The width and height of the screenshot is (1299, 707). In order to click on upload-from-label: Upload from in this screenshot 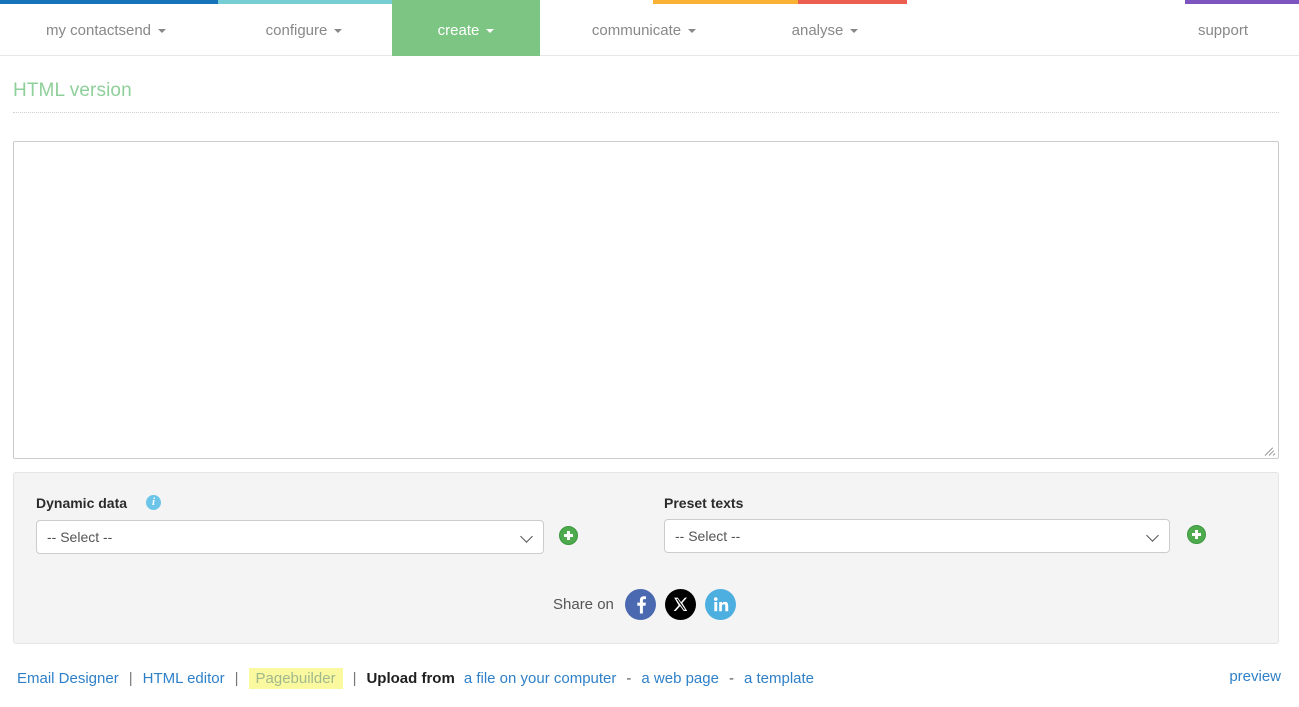, I will do `click(410, 678)`.